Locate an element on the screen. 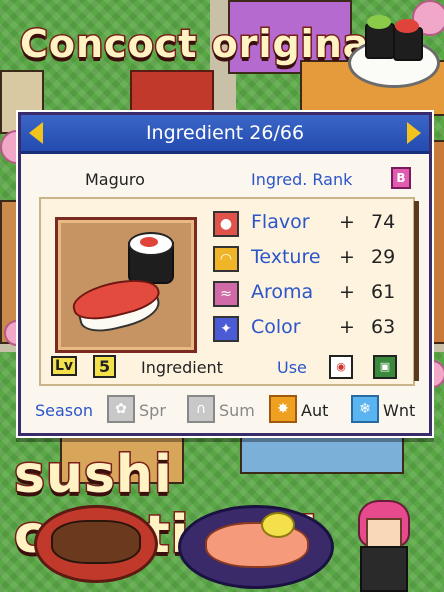  stat-row-color: ✦ Color + 63 is located at coordinates (311, 329).